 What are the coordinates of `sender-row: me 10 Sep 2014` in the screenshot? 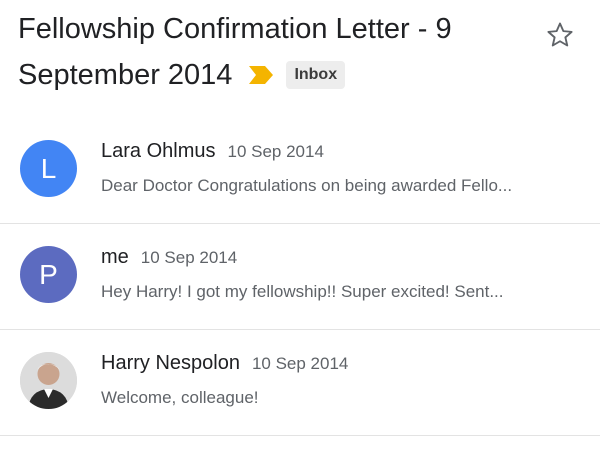 It's located at (169, 257).